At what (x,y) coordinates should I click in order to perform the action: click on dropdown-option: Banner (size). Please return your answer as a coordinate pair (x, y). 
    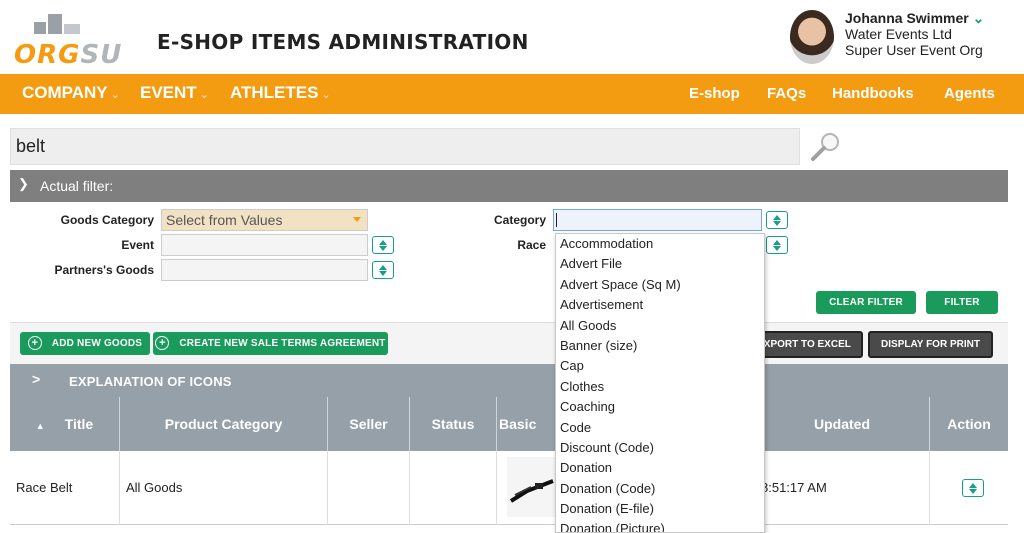
    Looking at the image, I should click on (660, 346).